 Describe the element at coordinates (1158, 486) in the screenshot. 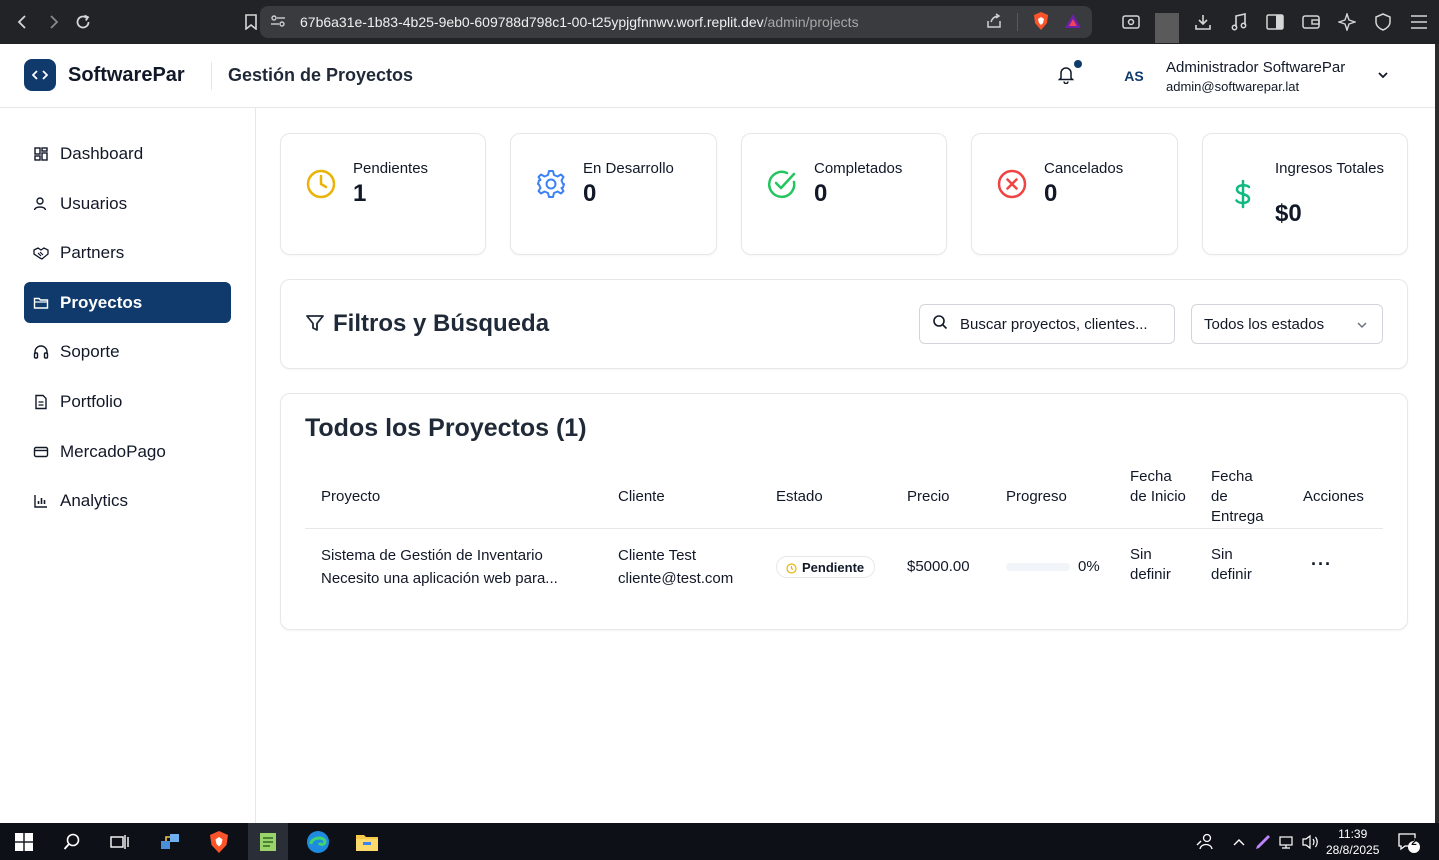

I see `column-header-fecha-inicio: Fecha de Inicio` at that location.